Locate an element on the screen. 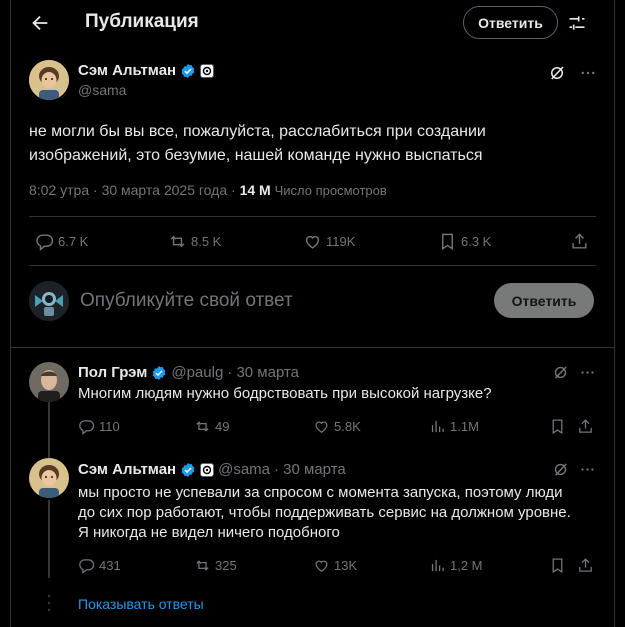 Image resolution: width=625 pixels, height=627 pixels. avatar is located at coordinates (49, 80).